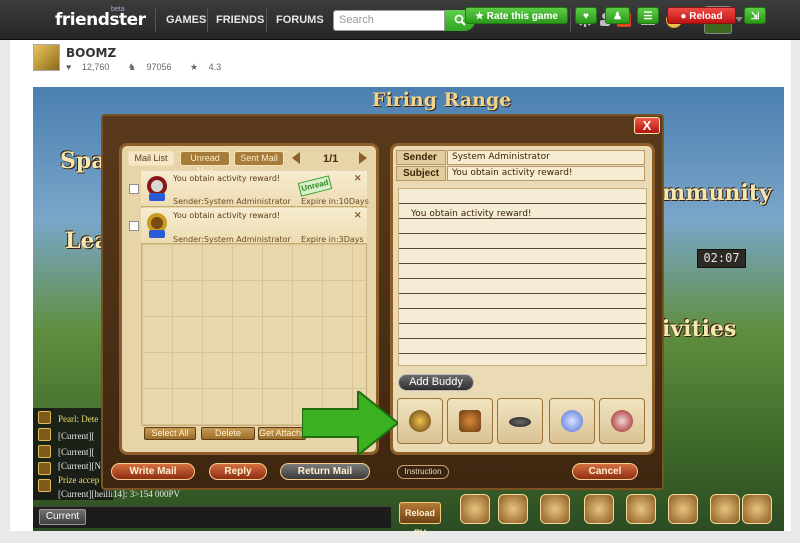 This screenshot has width=800, height=543. I want to click on search-input: Search, so click(389, 20).